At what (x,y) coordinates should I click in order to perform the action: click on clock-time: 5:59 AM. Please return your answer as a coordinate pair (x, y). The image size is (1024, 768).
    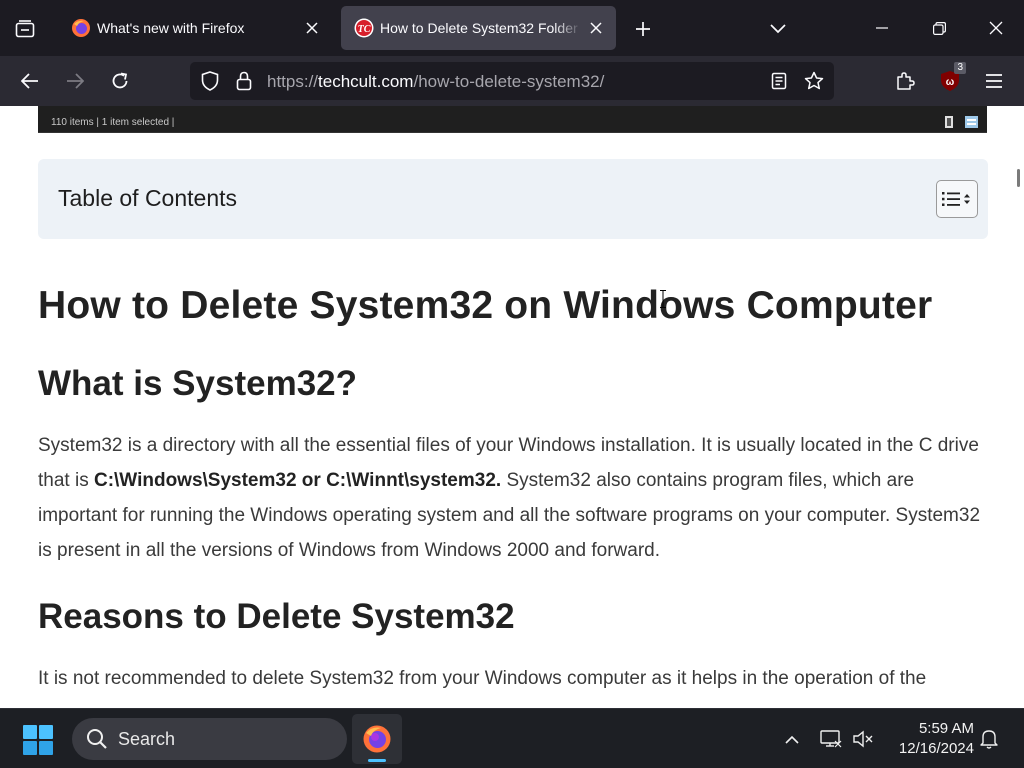
    Looking at the image, I should click on (946, 728).